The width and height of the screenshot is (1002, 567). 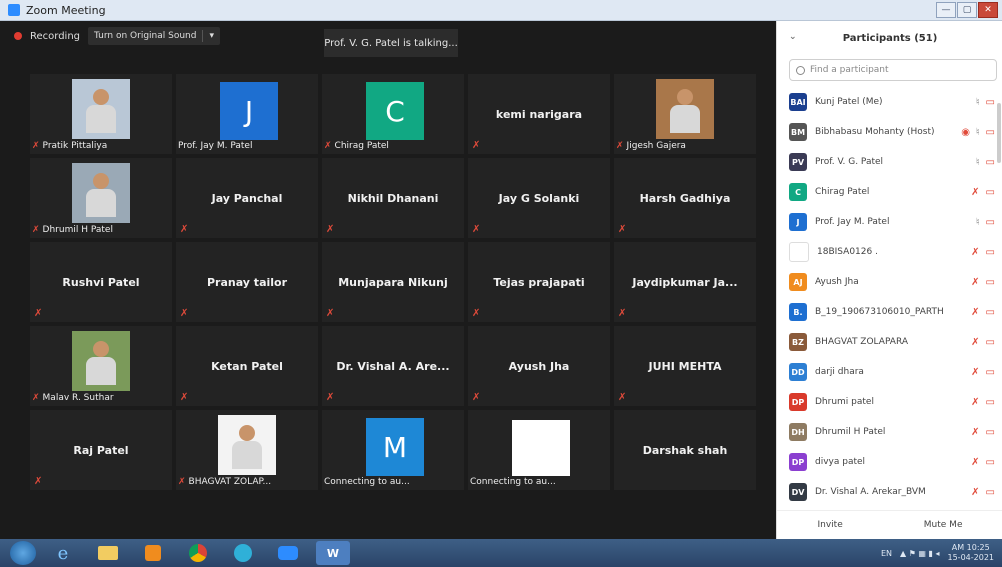 I want to click on participant-avatar: DP, so click(x=798, y=402).